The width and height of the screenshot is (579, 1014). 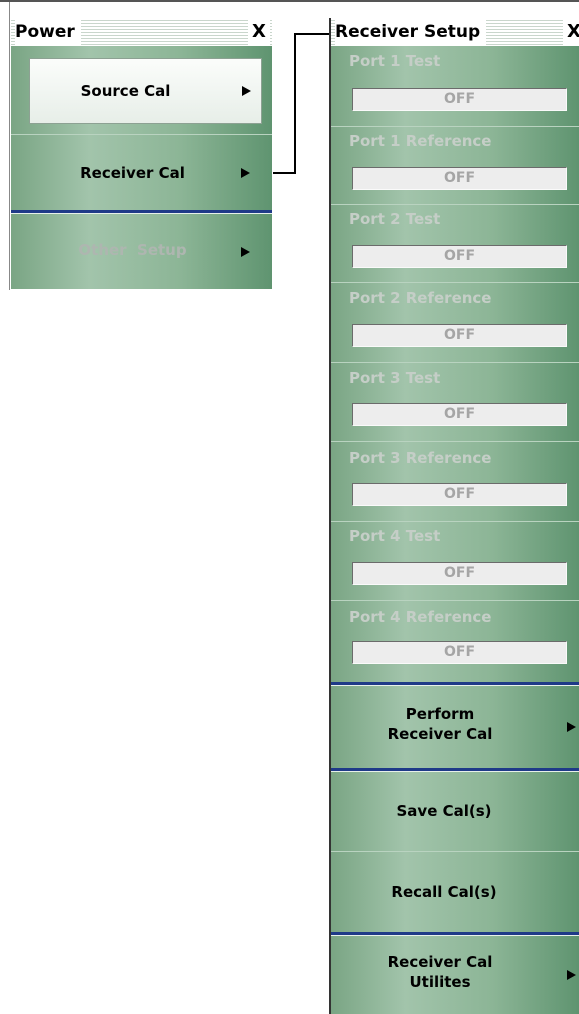 What do you see at coordinates (125, 91) in the screenshot?
I see `source-cal-label: Source Cal` at bounding box center [125, 91].